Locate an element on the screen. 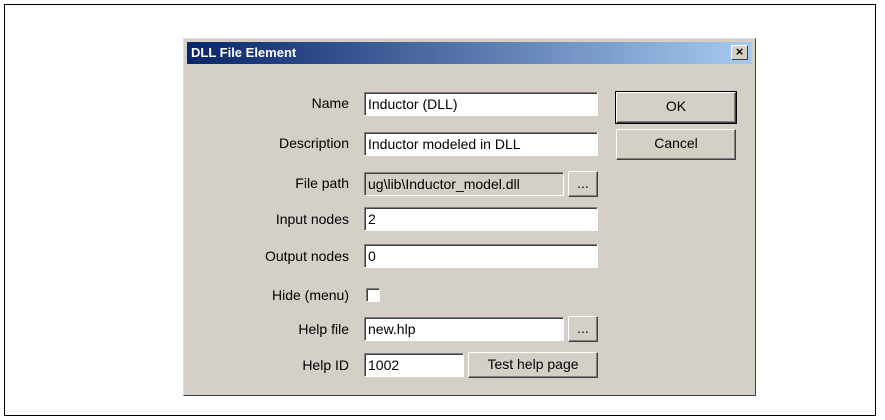 This screenshot has height=420, width=885. description-label: Description is located at coordinates (313, 143).